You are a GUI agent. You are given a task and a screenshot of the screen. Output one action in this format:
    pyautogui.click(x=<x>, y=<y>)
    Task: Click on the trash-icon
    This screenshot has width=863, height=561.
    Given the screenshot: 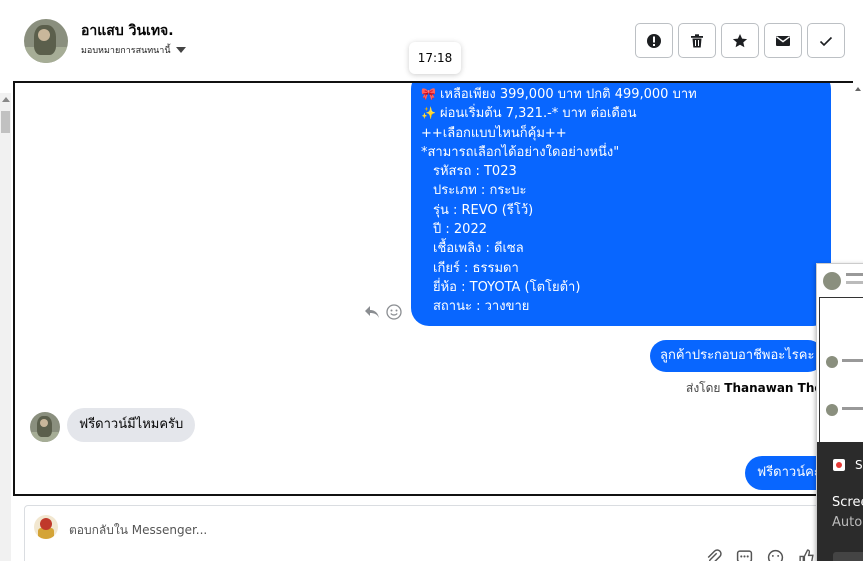 What is the action you would take?
    pyautogui.click(x=697, y=40)
    